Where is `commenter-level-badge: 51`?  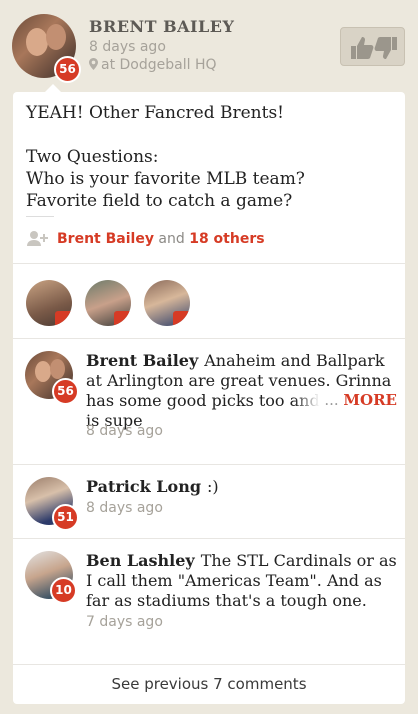
commenter-level-badge: 51 is located at coordinates (65, 517).